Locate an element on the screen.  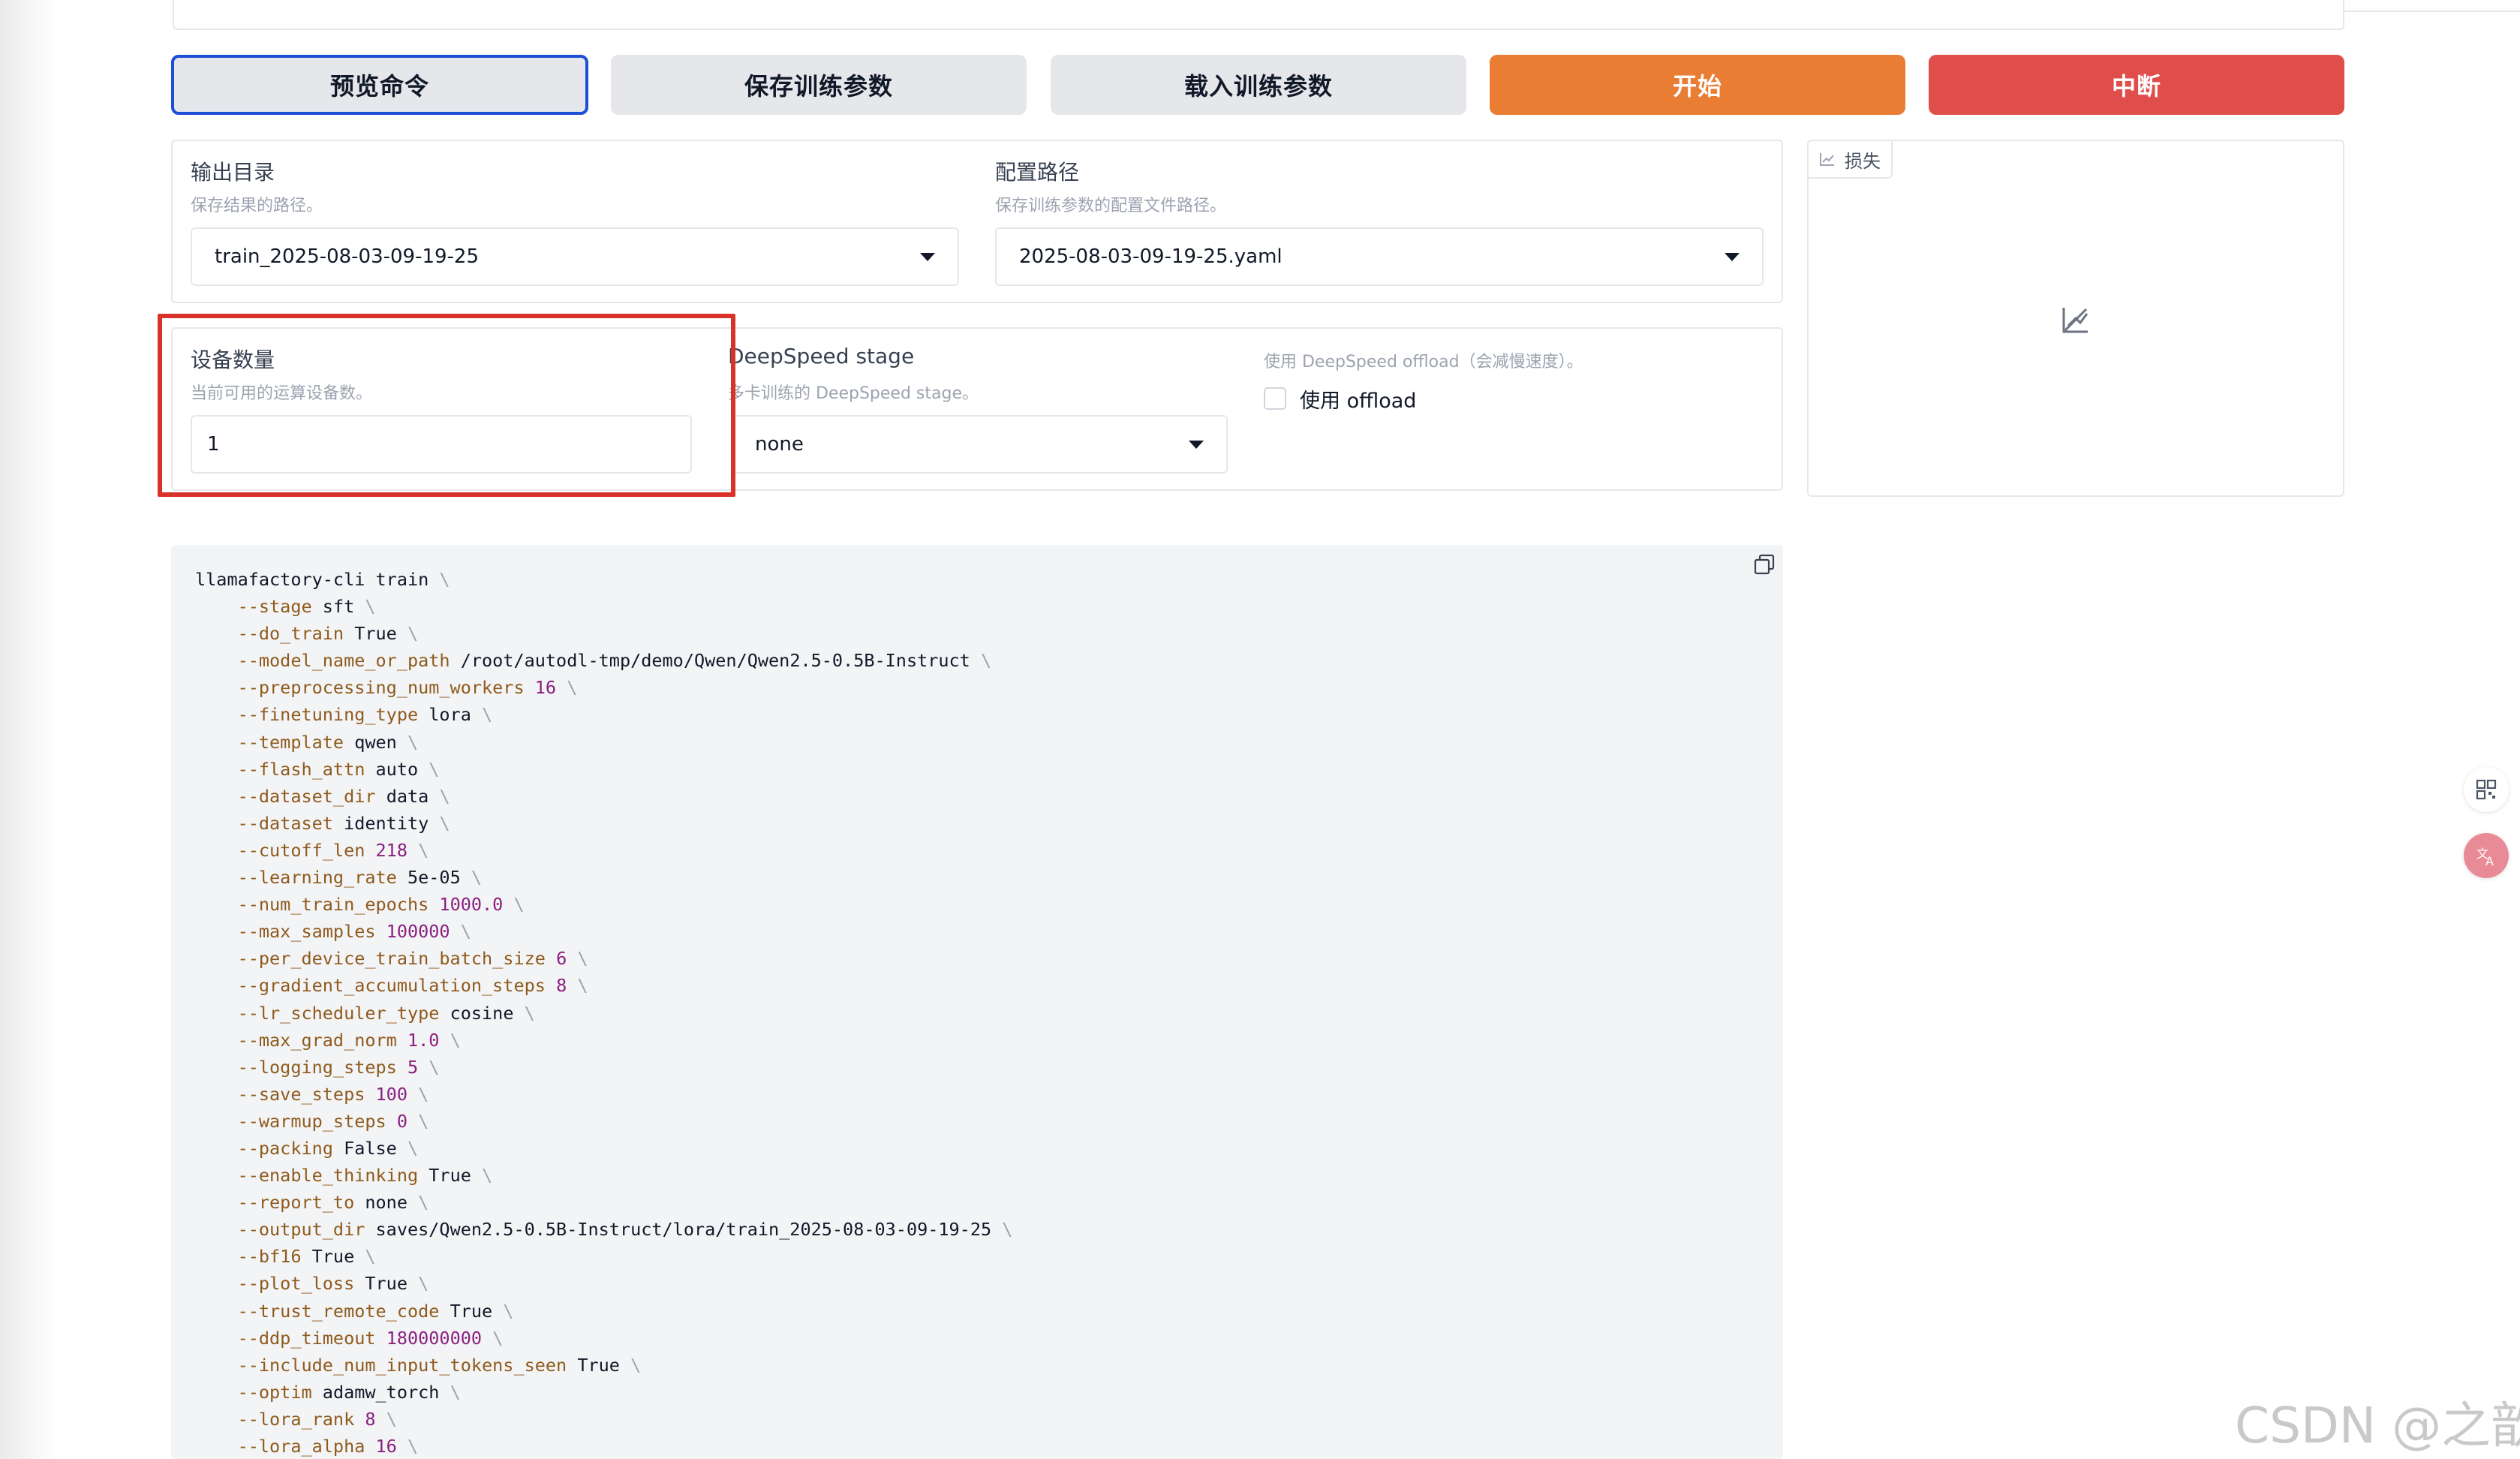
start-button: 开始 is located at coordinates (1697, 85).